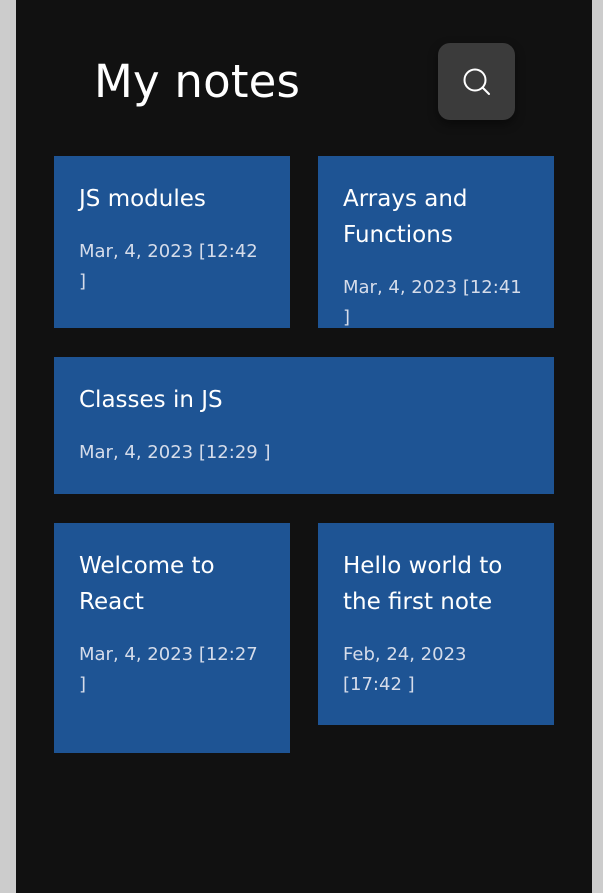  What do you see at coordinates (405, 669) in the screenshot?
I see `note-date: Feb, 24, 2023 [17:42 ]` at bounding box center [405, 669].